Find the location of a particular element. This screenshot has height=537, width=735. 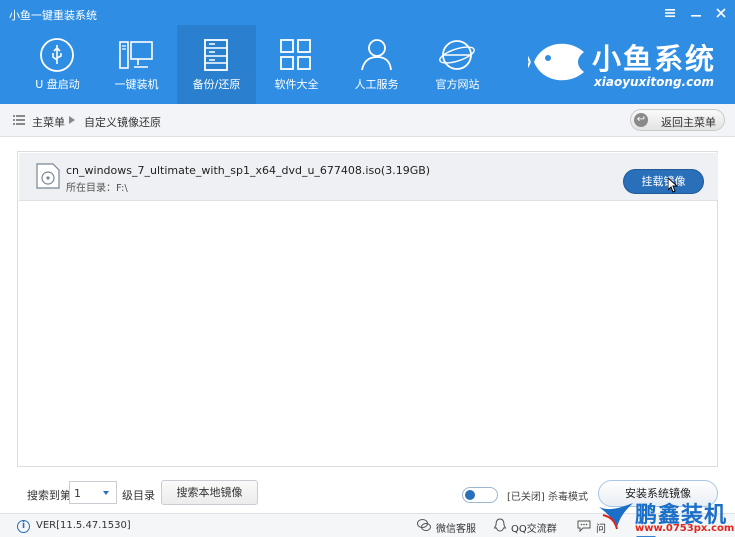

watermark: 鹏鑫装机网 www.0753px.com is located at coordinates (666, 517).